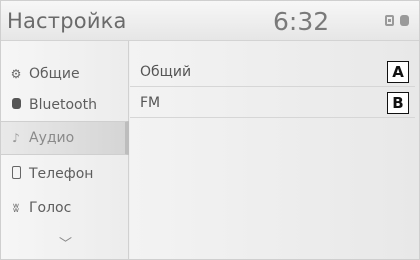  What do you see at coordinates (16, 208) in the screenshot?
I see `voice-icon: ʬ` at bounding box center [16, 208].